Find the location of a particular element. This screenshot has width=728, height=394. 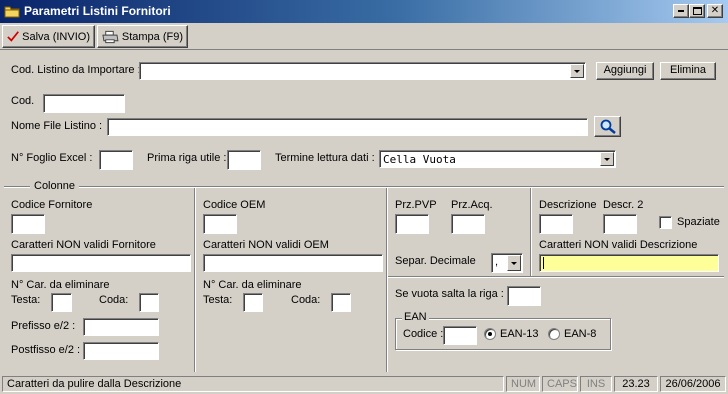

ean-legend: EAN is located at coordinates (415, 317).